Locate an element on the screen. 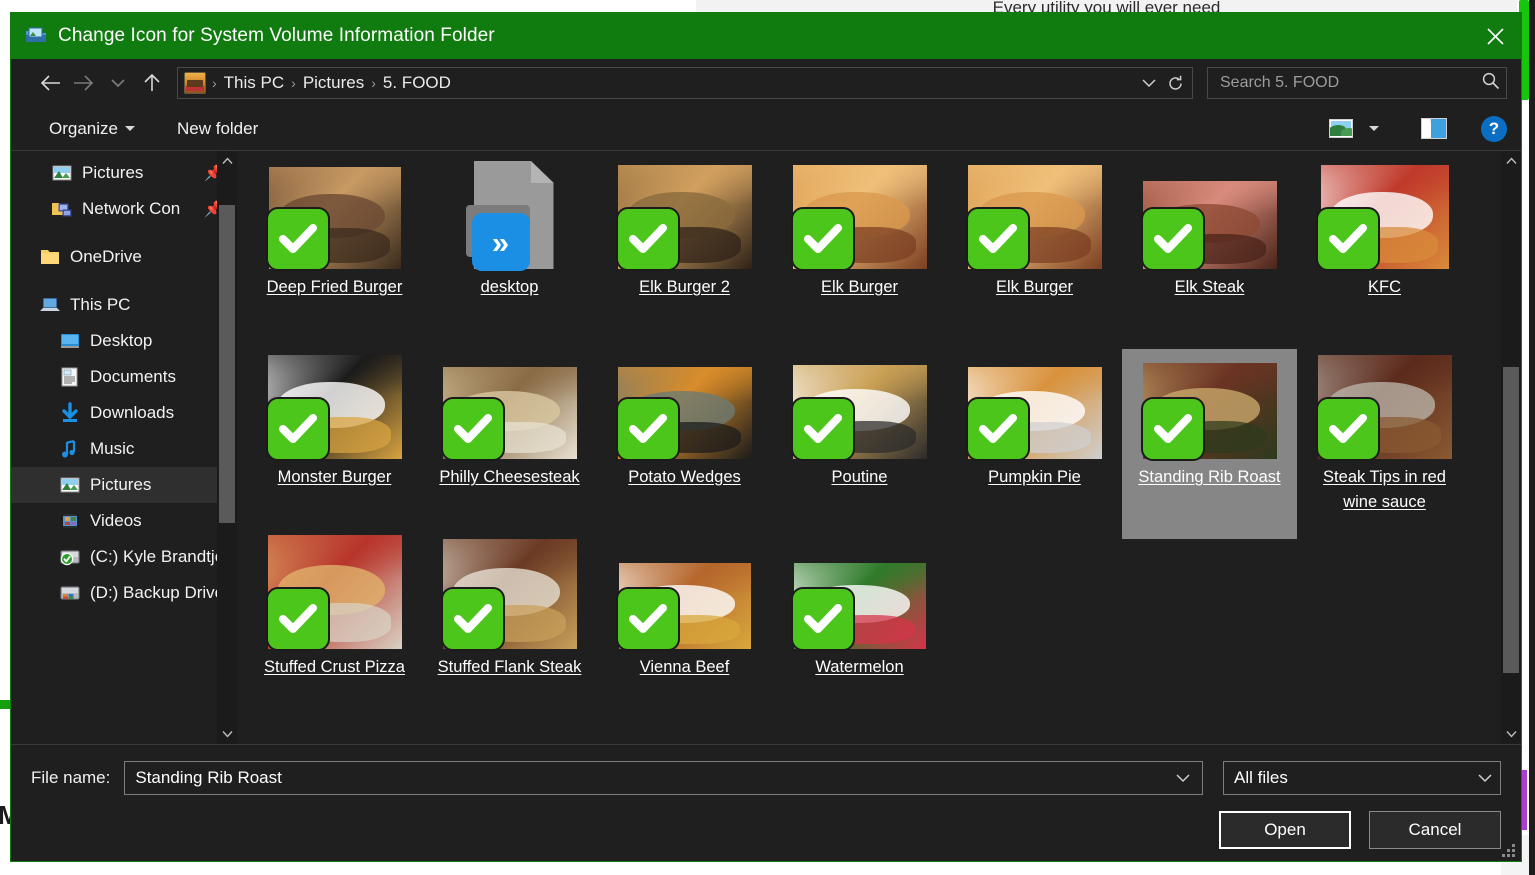 The height and width of the screenshot is (875, 1535). folder-picture-icon is located at coordinates (36, 36).